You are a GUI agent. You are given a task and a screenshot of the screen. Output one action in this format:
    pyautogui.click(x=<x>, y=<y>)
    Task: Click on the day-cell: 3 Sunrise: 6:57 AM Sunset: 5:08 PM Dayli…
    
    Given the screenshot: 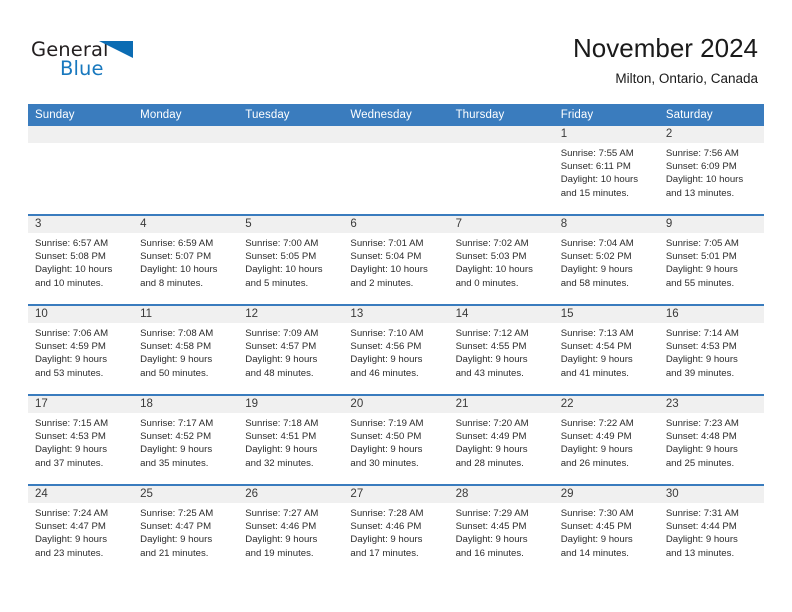 What is the action you would take?
    pyautogui.click(x=81, y=259)
    